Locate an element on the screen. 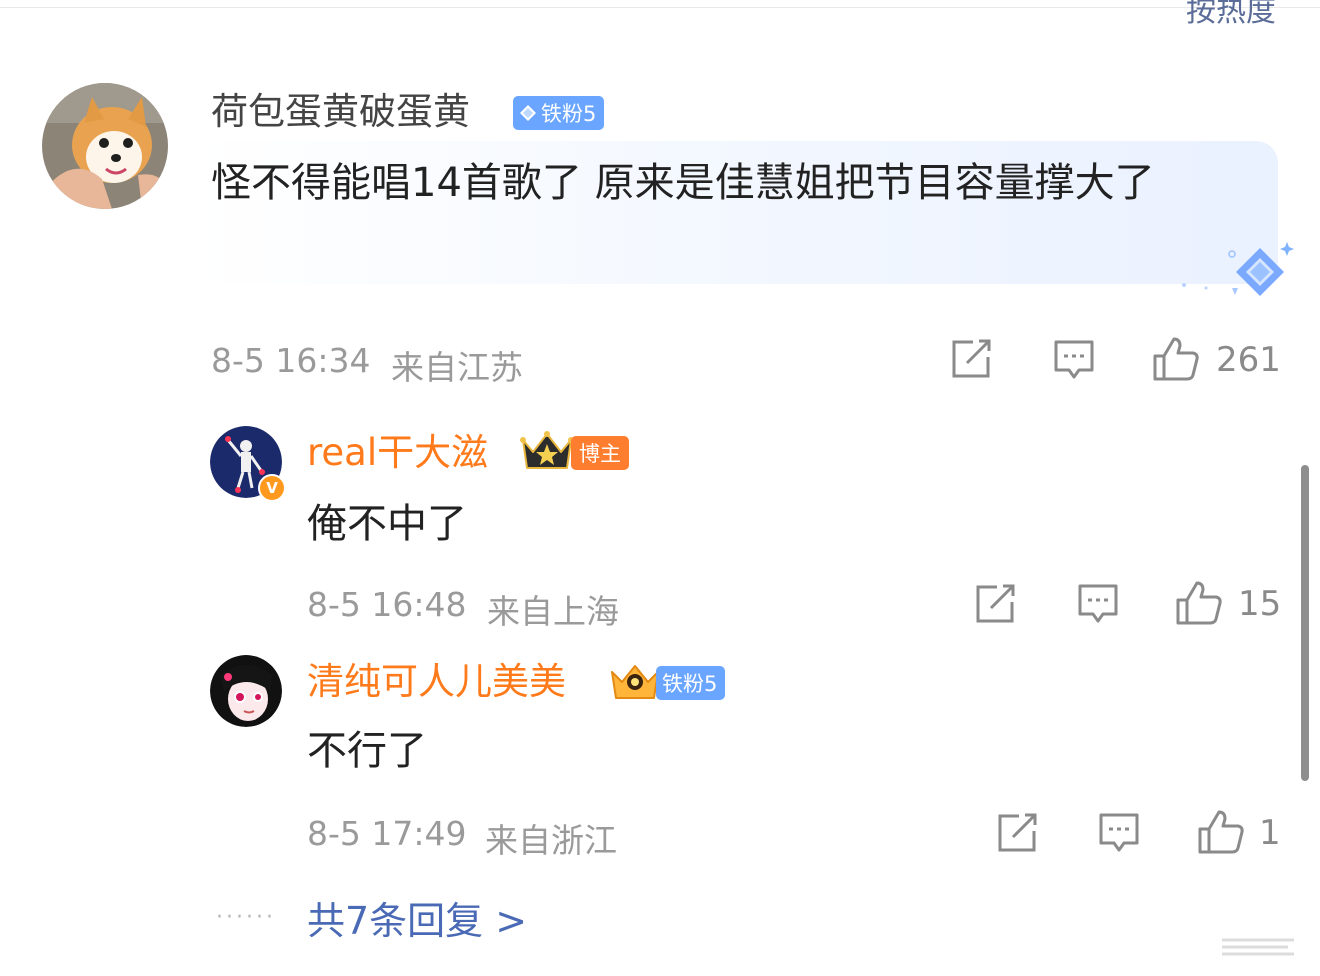 The width and height of the screenshot is (1320, 976). comment-location: 来自江苏 is located at coordinates (457, 367).